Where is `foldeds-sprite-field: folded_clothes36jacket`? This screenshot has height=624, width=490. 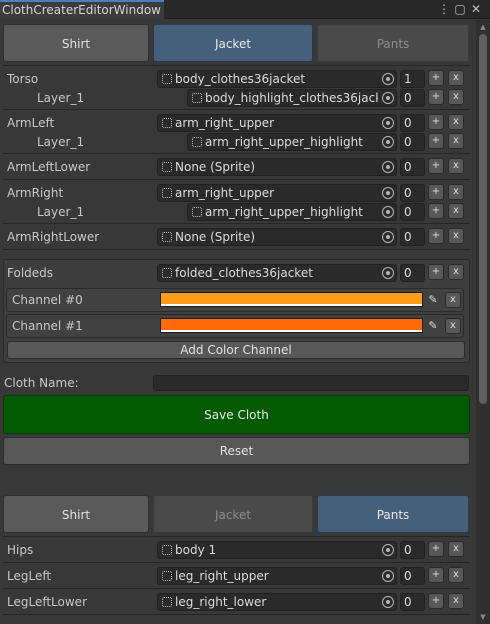
foldeds-sprite-field: folded_clothes36jacket is located at coordinates (277, 273).